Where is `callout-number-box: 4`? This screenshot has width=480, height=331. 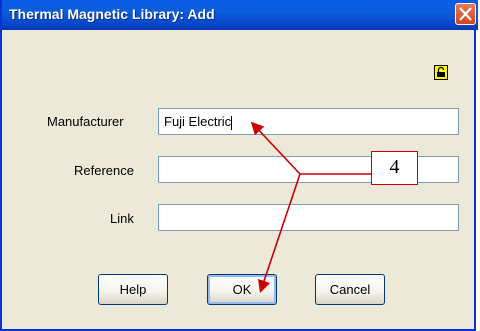
callout-number-box: 4 is located at coordinates (394, 168).